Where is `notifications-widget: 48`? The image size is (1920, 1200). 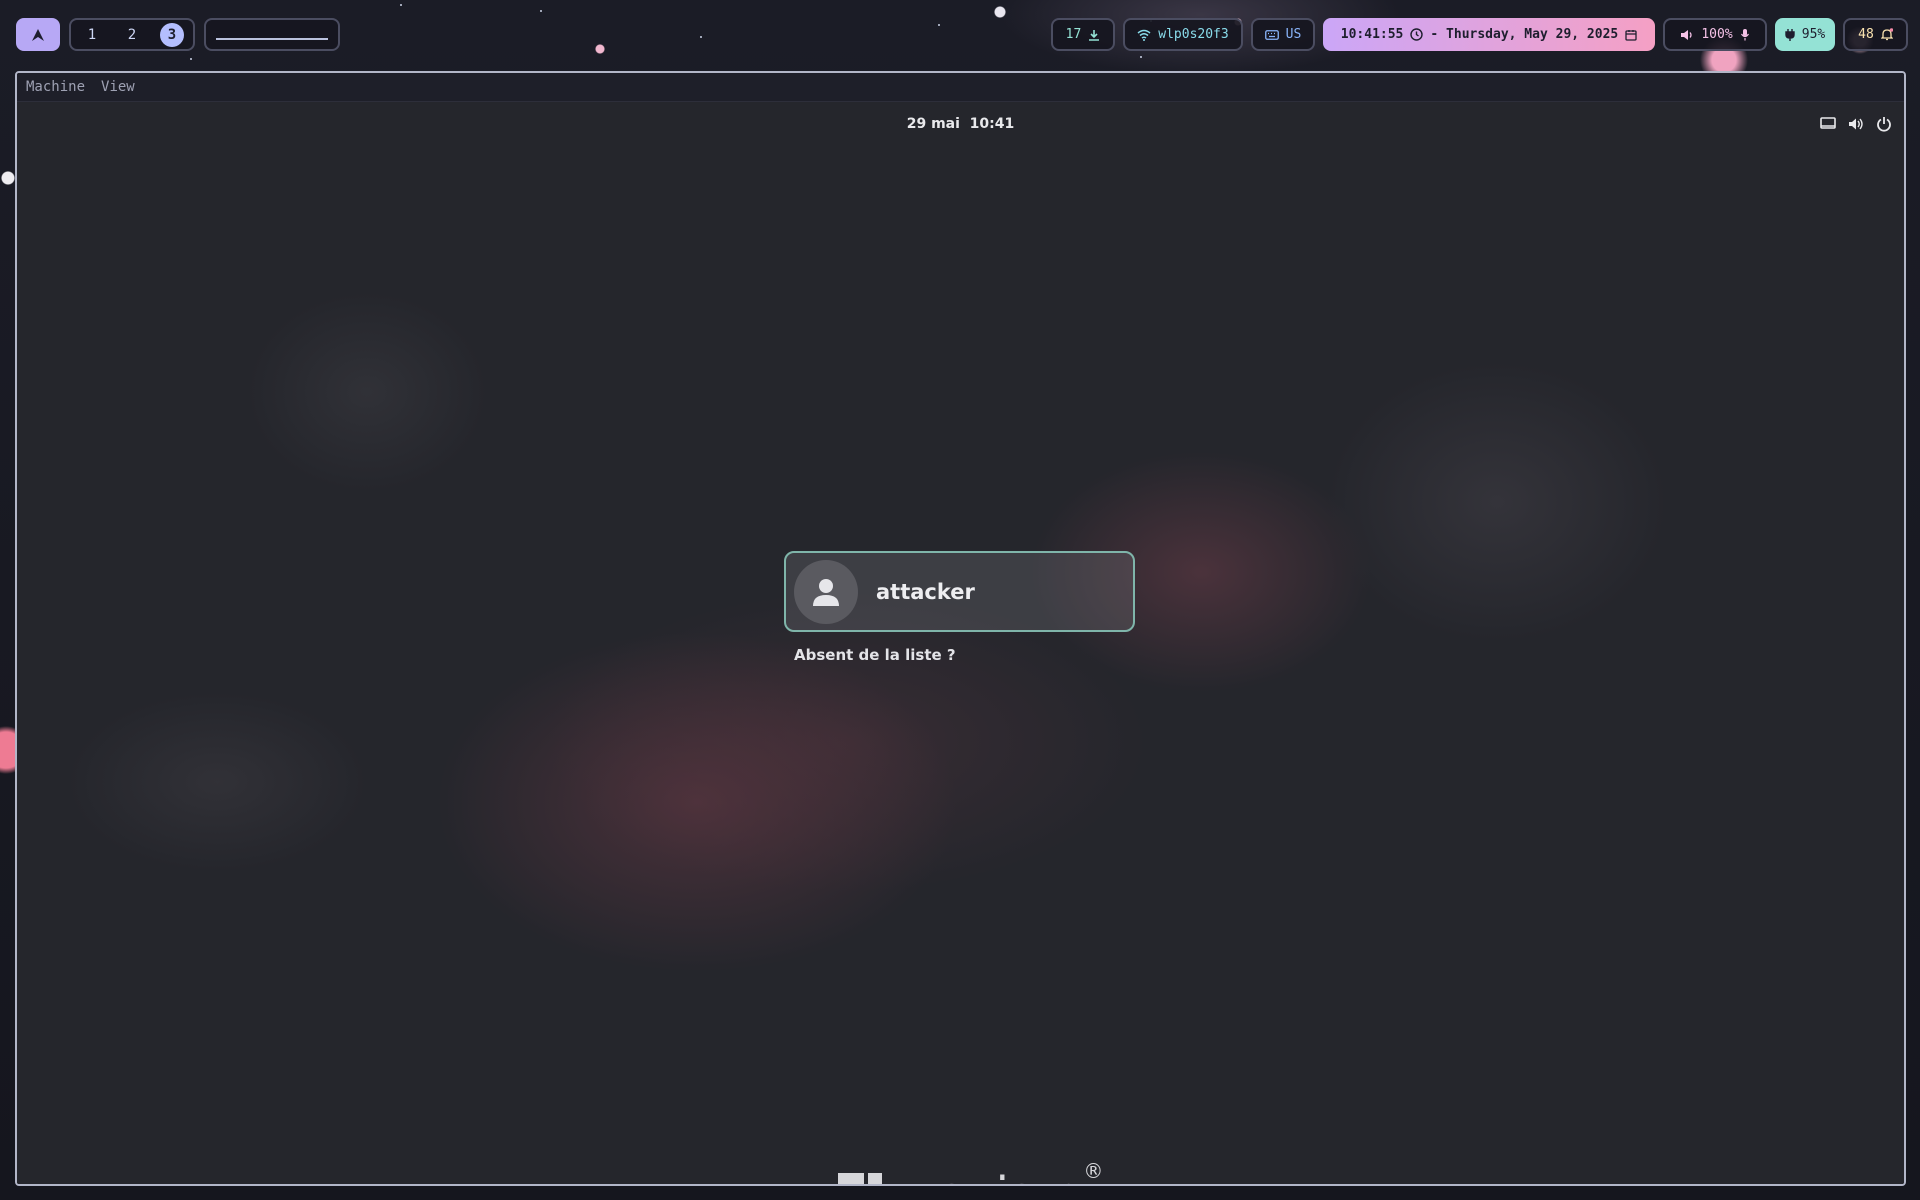
notifications-widget: 48 is located at coordinates (1875, 34).